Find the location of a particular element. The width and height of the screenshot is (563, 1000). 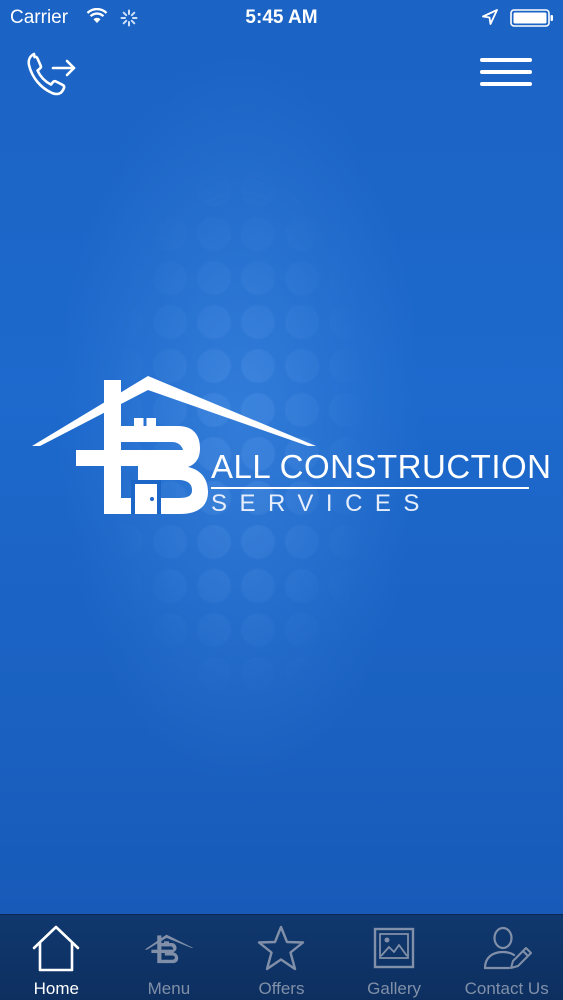

hamburger-menu-icon is located at coordinates (506, 72).